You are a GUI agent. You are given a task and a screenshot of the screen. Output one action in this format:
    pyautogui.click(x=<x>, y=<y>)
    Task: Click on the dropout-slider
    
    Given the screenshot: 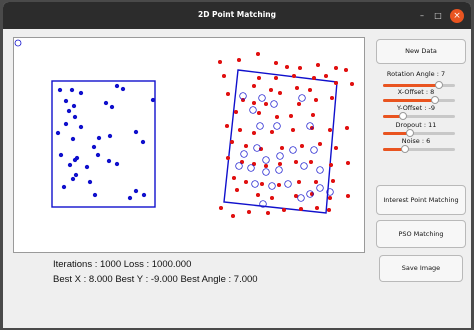 What is the action you would take?
    pyautogui.click(x=419, y=133)
    